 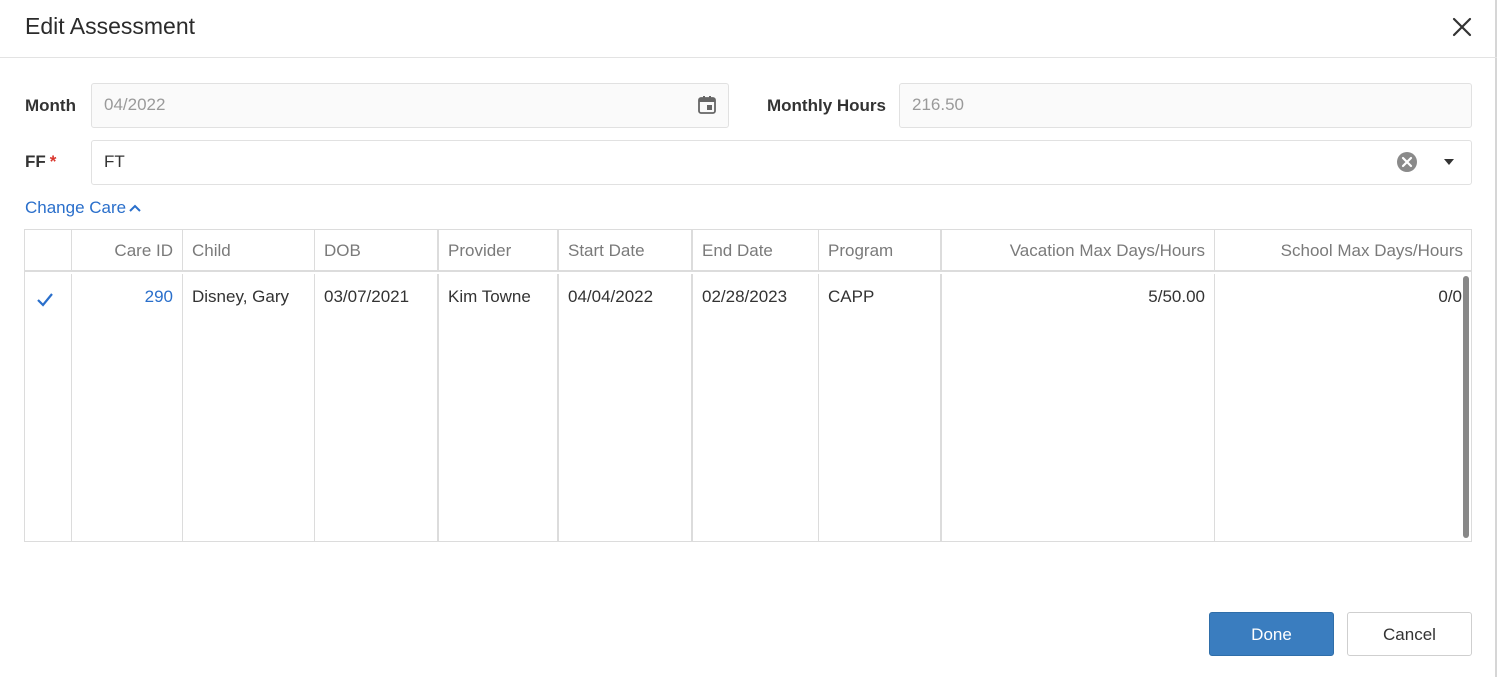 I want to click on cell-child: Disney, Gary, so click(x=248, y=407).